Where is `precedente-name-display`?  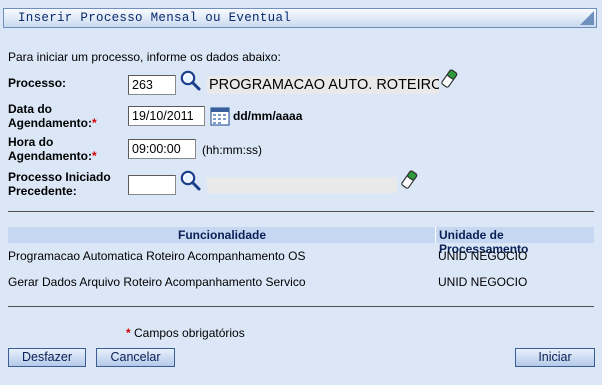 precedente-name-display is located at coordinates (302, 185).